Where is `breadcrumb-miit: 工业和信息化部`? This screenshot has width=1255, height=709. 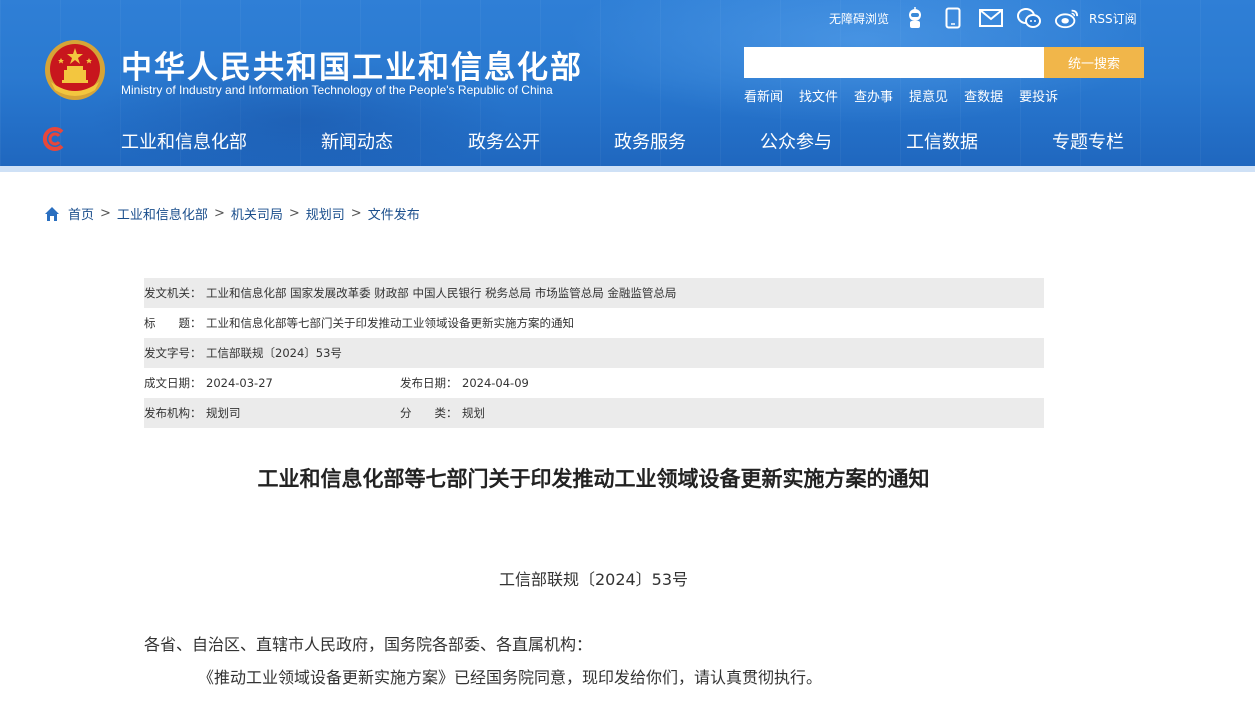
breadcrumb-miit: 工业和信息化部 is located at coordinates (162, 213).